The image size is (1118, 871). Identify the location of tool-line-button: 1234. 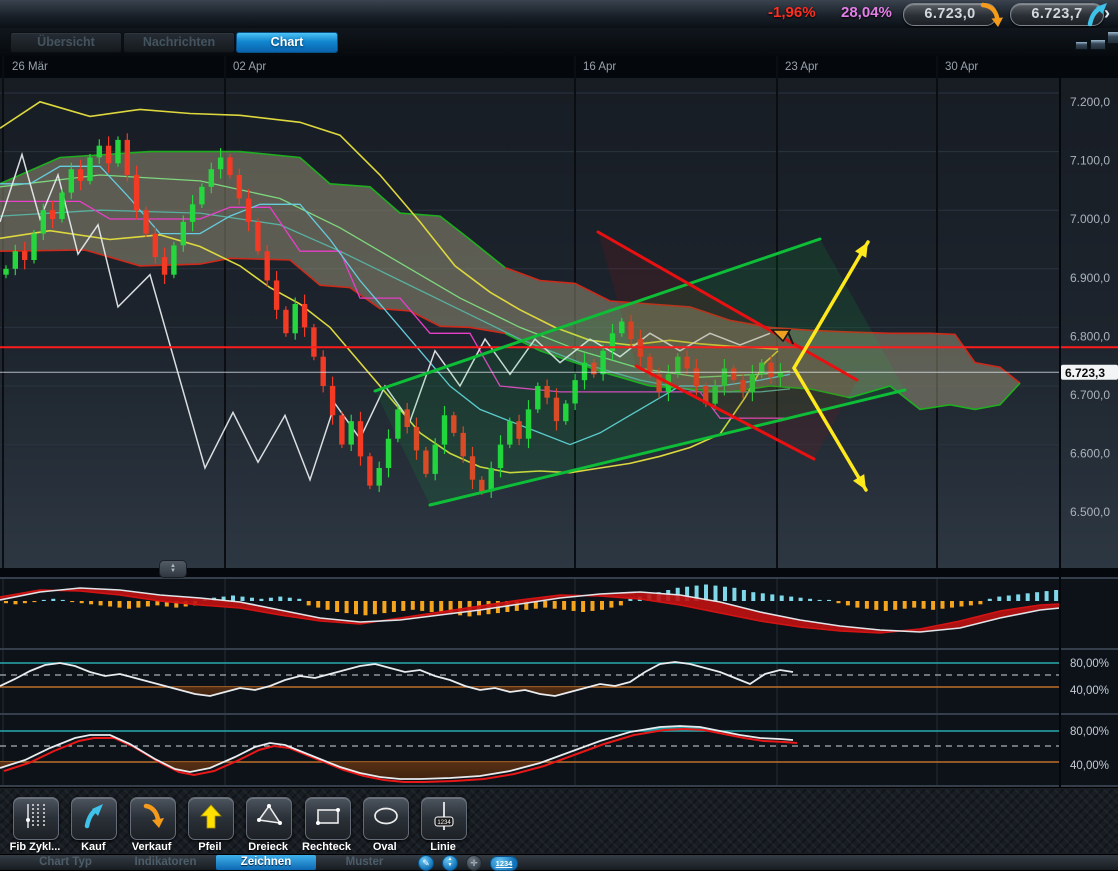
(444, 818).